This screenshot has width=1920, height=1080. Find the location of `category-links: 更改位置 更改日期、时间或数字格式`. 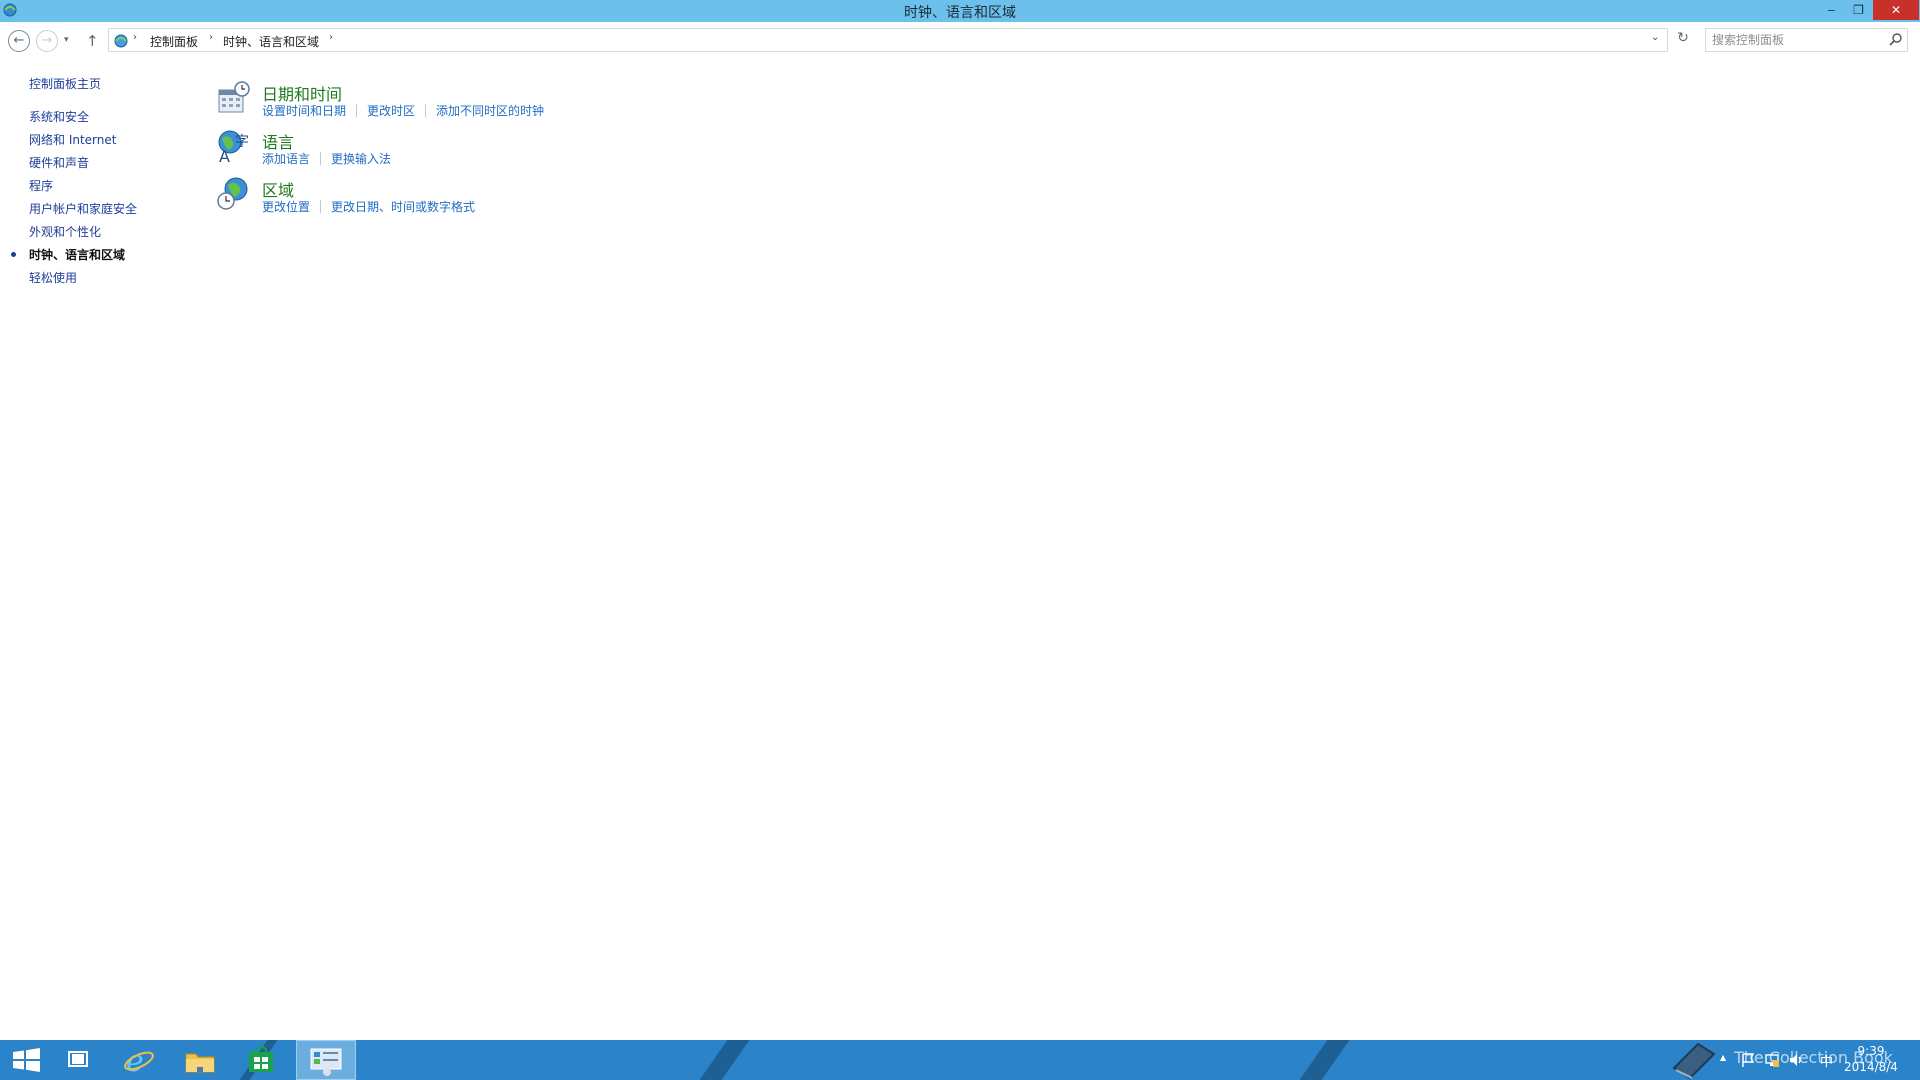

category-links: 更改位置 更改日期、时间或数字格式 is located at coordinates (368, 206).